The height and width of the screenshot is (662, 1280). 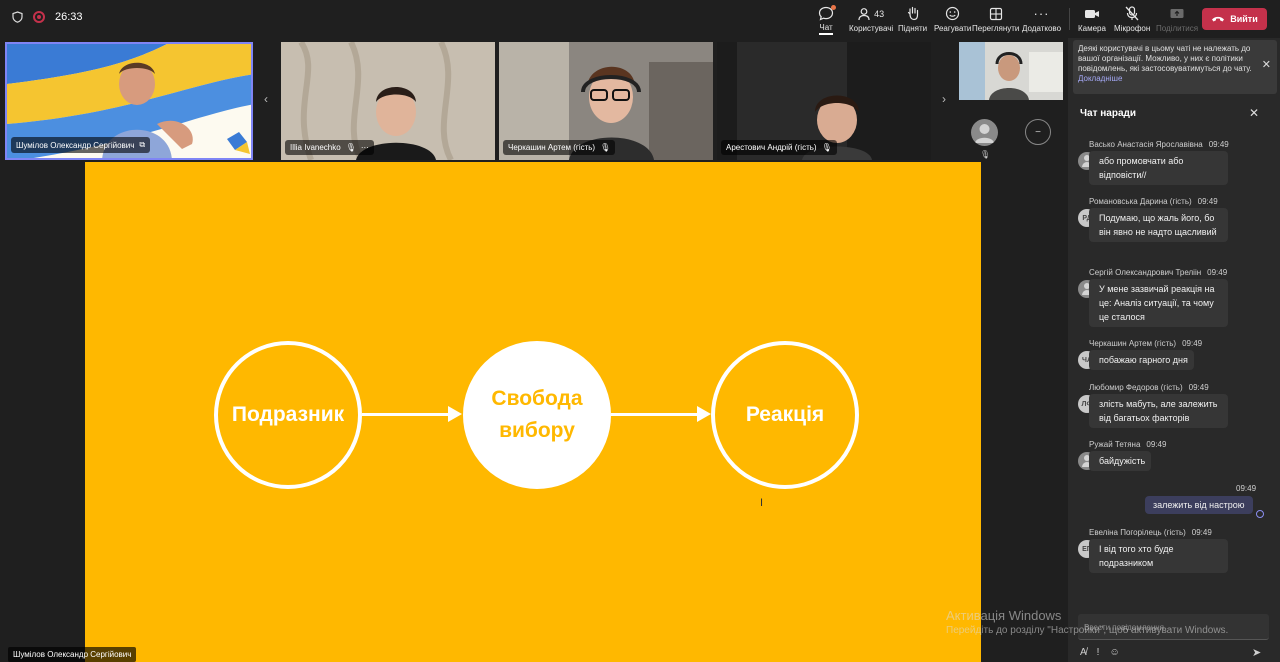 What do you see at coordinates (1153, 201) in the screenshot?
I see `message-meta: Романовська Дарина (гість) 09:49` at bounding box center [1153, 201].